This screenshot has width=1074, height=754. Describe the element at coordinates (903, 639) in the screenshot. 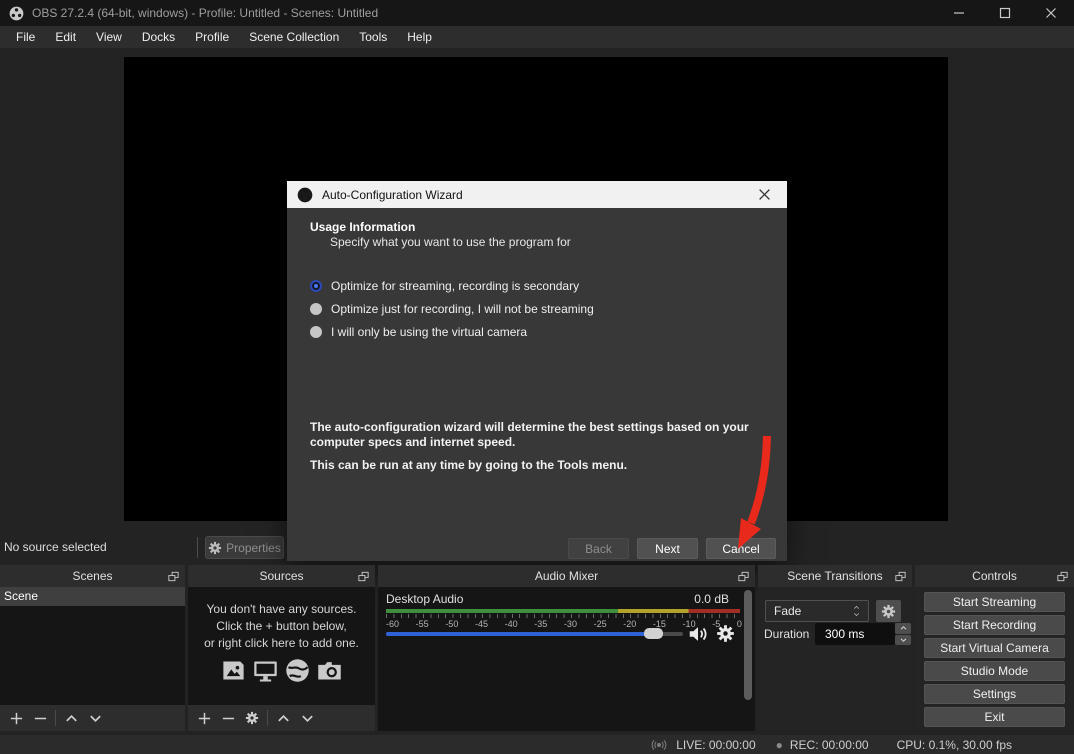

I see `duration-down-button` at that location.